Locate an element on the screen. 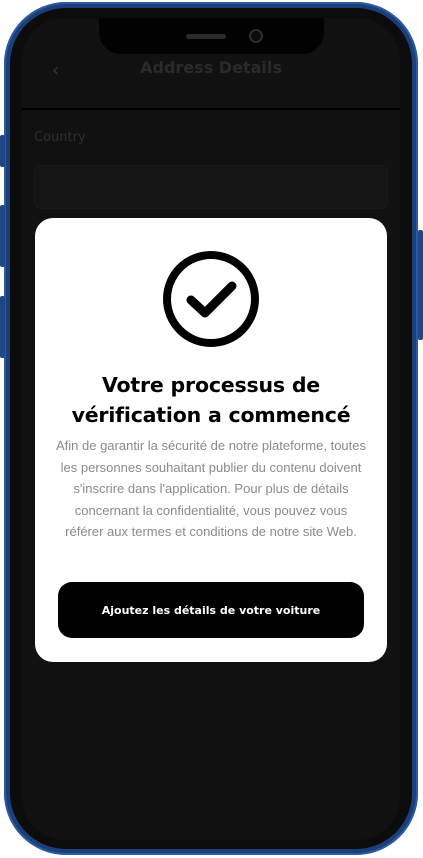  notch is located at coordinates (211, 36).